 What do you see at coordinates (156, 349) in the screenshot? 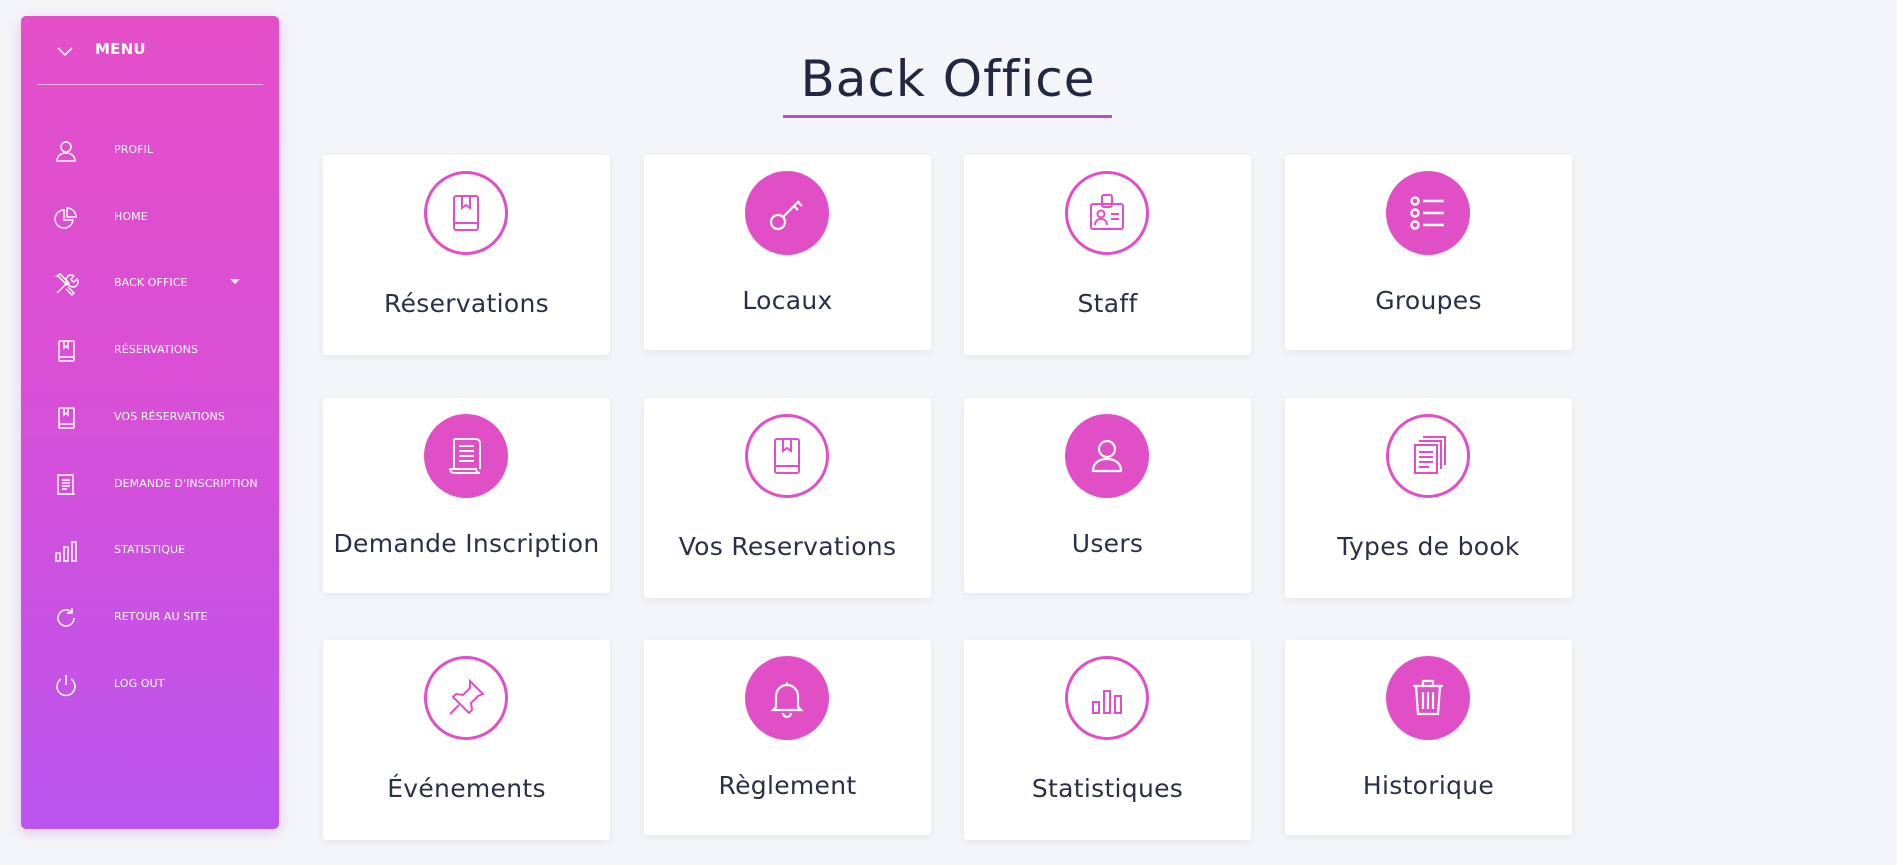
I see `sidebar-item-label: RÉSERVATIONS` at bounding box center [156, 349].